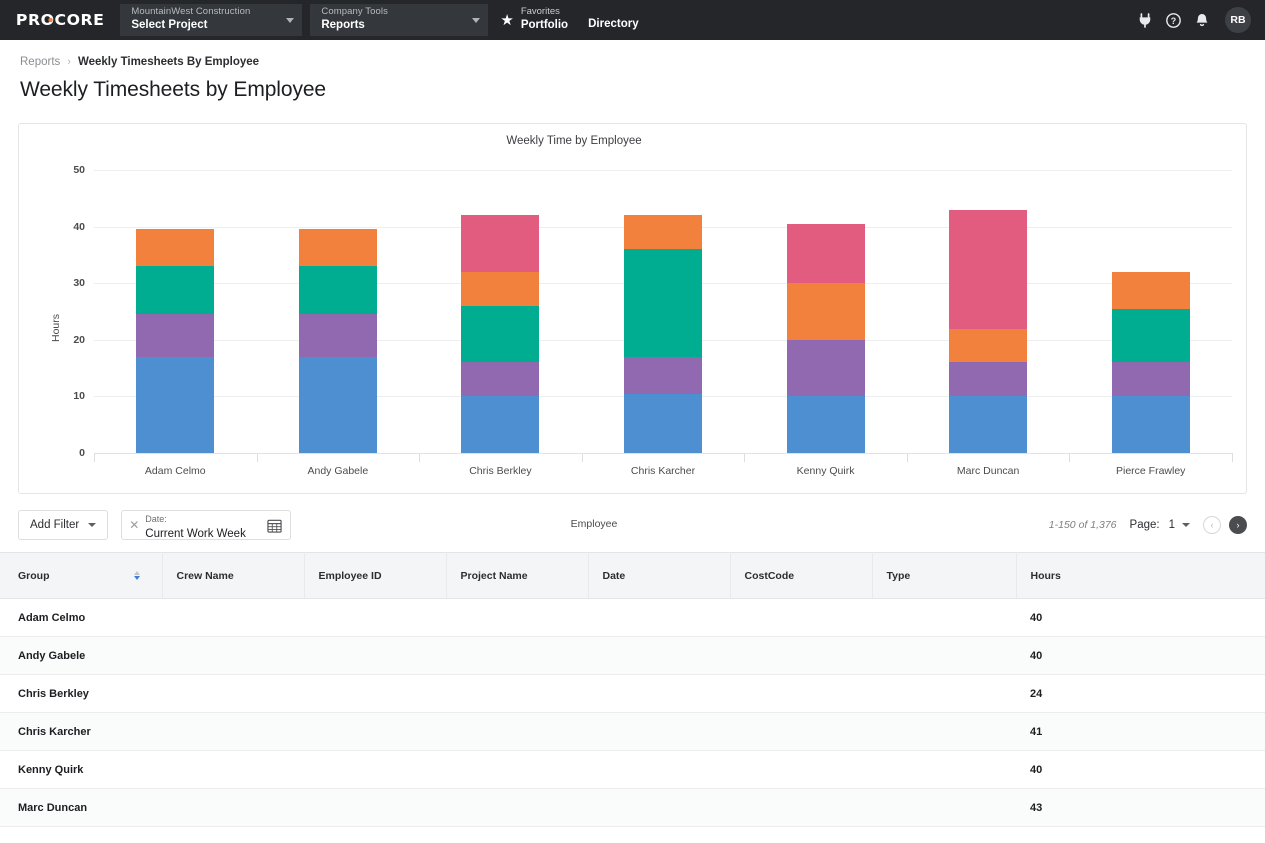 The image size is (1265, 843). Describe the element at coordinates (1145, 20) in the screenshot. I see `plug-icon` at that location.